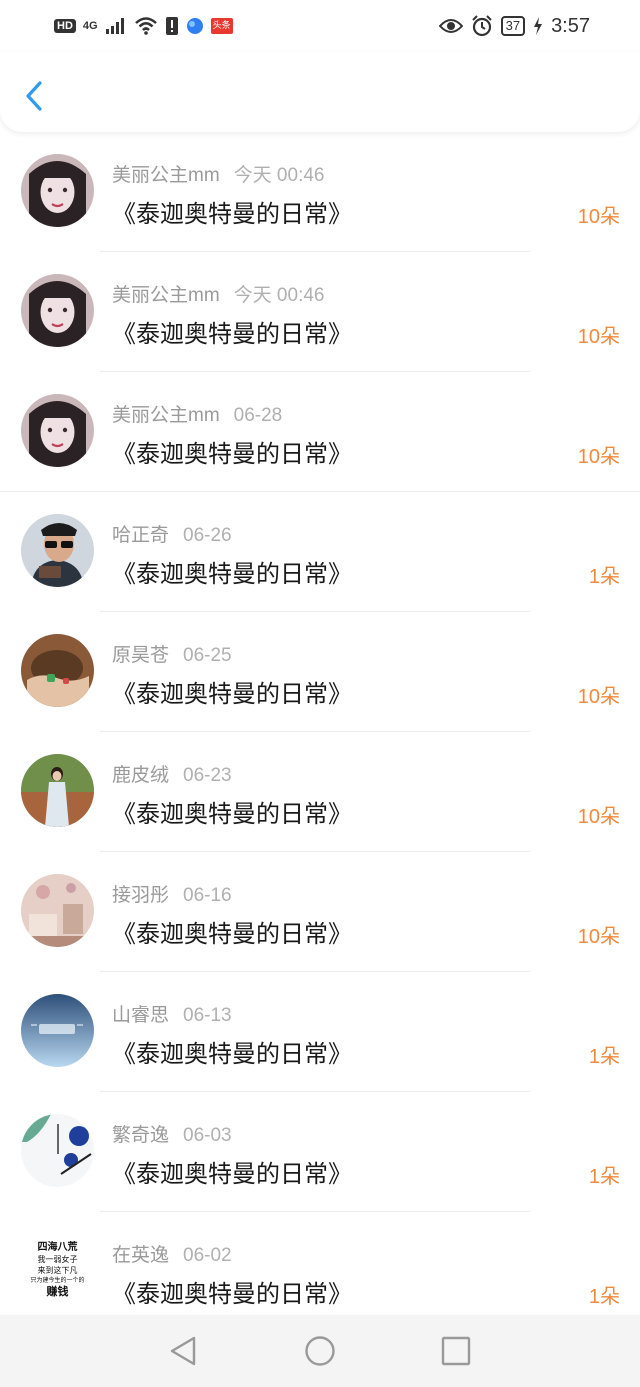 This screenshot has height=1387, width=640. Describe the element at coordinates (221, 26) in the screenshot. I see `news-app-label: 头条` at that location.